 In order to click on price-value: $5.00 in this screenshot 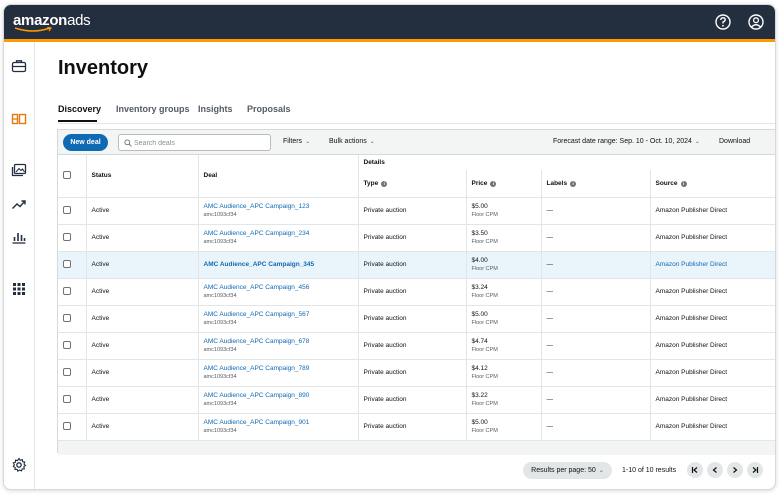, I will do `click(479, 206)`.